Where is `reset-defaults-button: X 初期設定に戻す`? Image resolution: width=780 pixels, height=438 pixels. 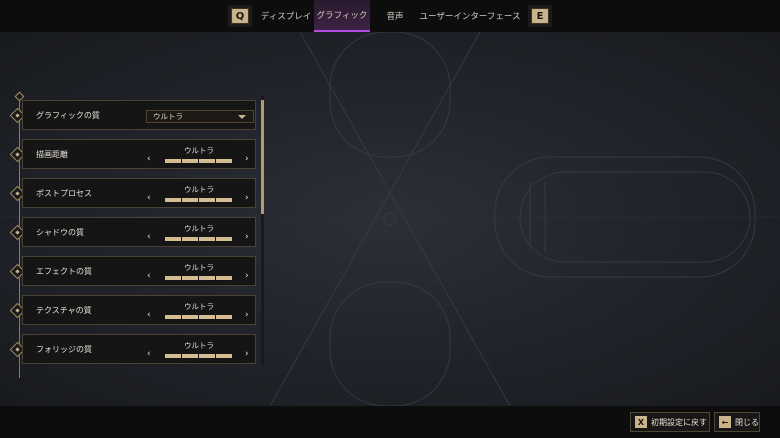
reset-defaults-button: X 初期設定に戻す is located at coordinates (670, 422).